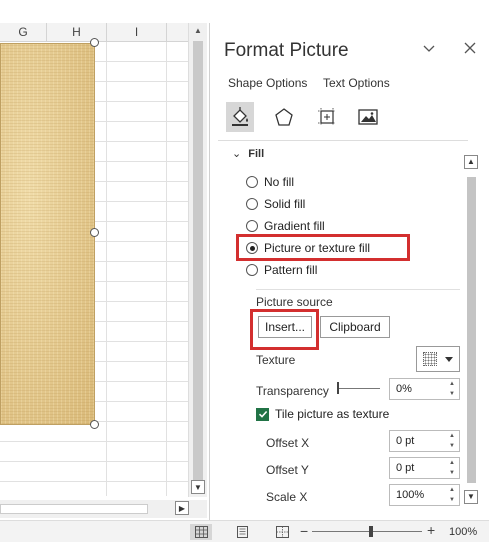 The width and height of the screenshot is (489, 542). What do you see at coordinates (282, 532) in the screenshot?
I see `page-break-preview-icon` at bounding box center [282, 532].